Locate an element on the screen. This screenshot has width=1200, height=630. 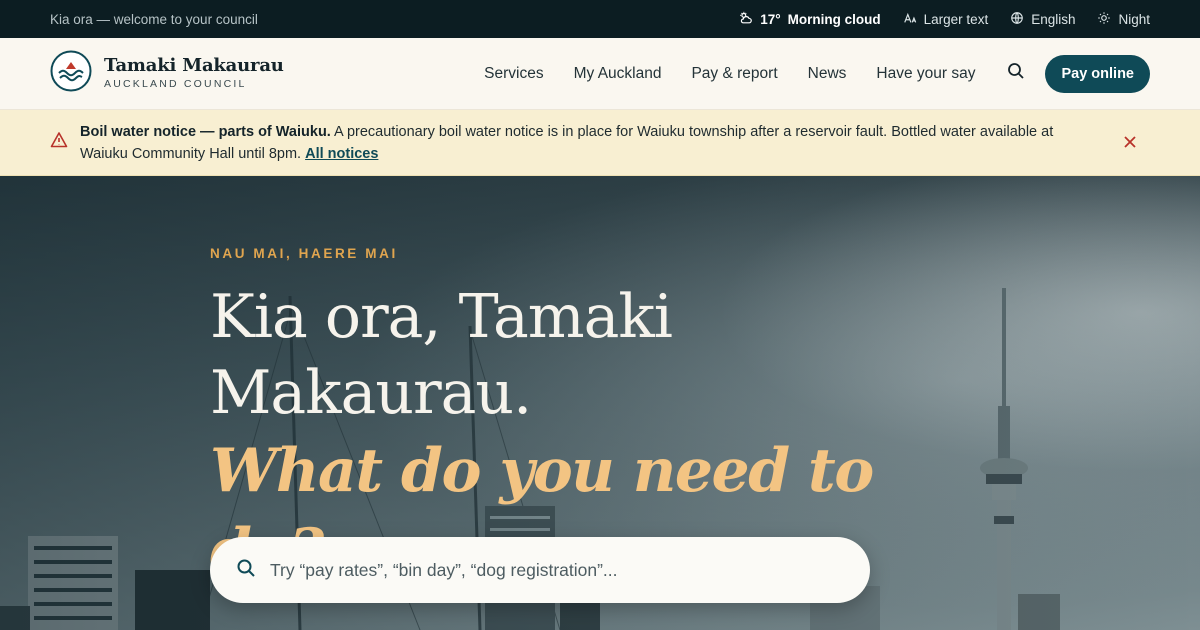
nav-my-auckland: My Auckland is located at coordinates (618, 74).